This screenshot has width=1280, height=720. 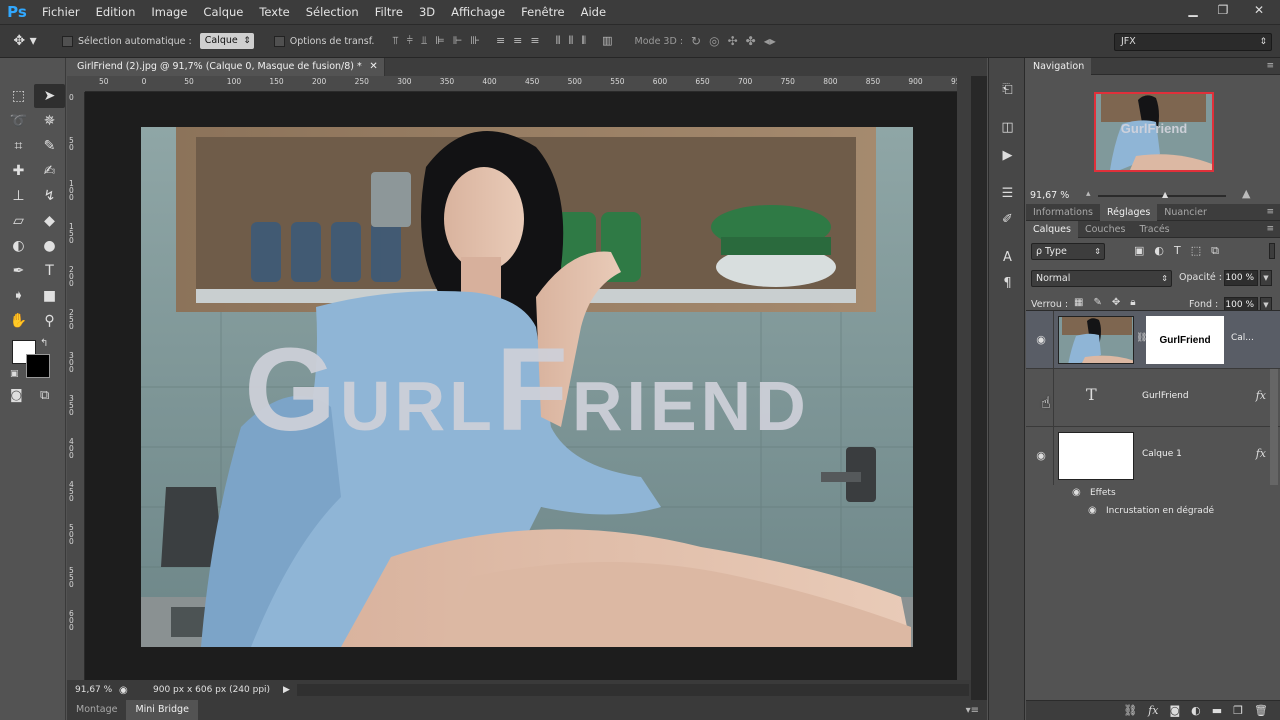 What do you see at coordinates (116, 12) in the screenshot?
I see `menu-edition: Edition` at bounding box center [116, 12].